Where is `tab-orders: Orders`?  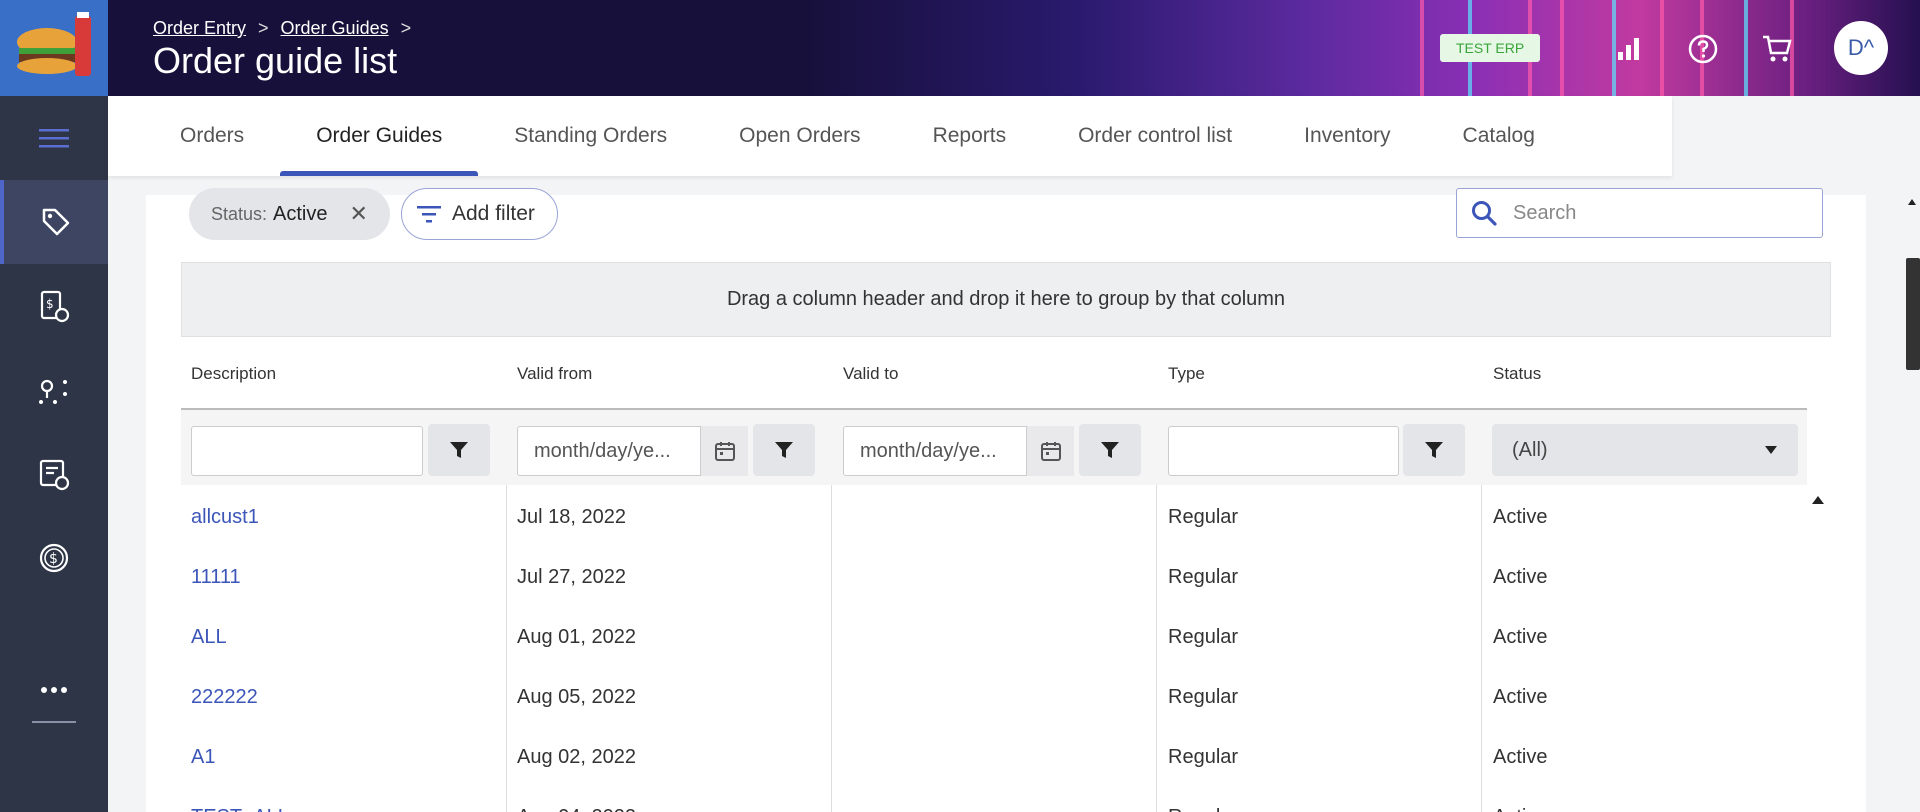
tab-orders: Orders is located at coordinates (212, 136).